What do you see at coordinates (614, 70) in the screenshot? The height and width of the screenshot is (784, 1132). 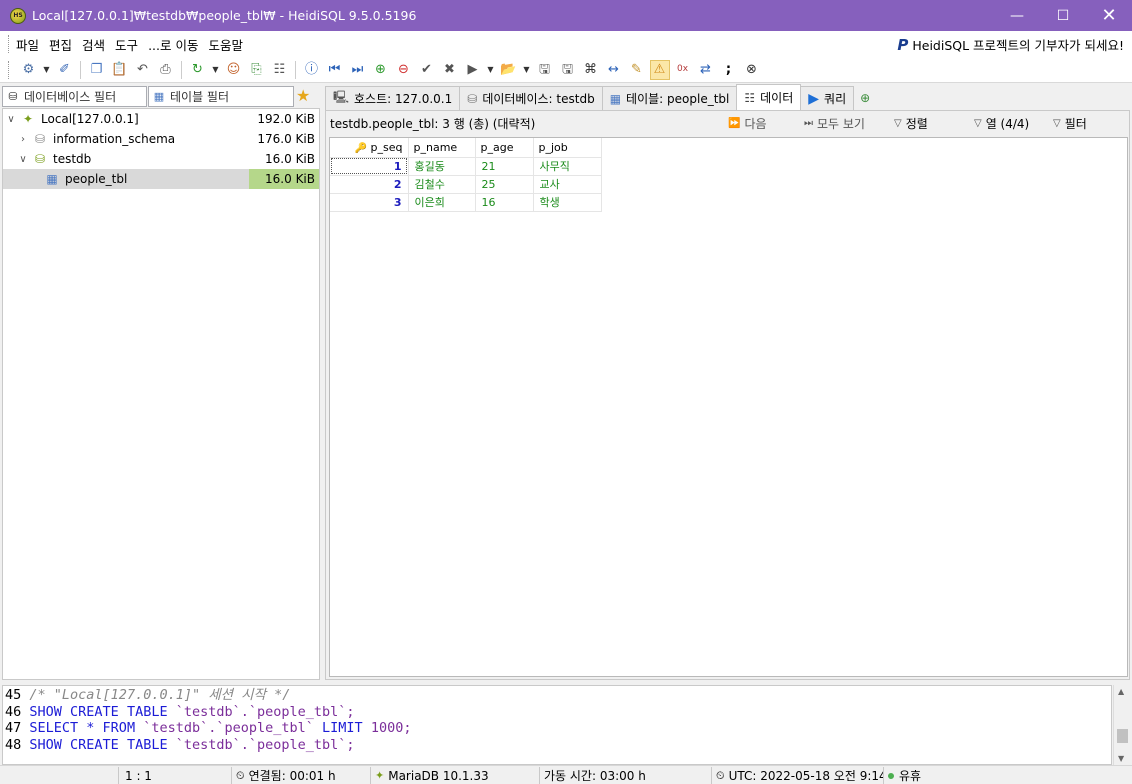 I see `replace-icon: ↔` at bounding box center [614, 70].